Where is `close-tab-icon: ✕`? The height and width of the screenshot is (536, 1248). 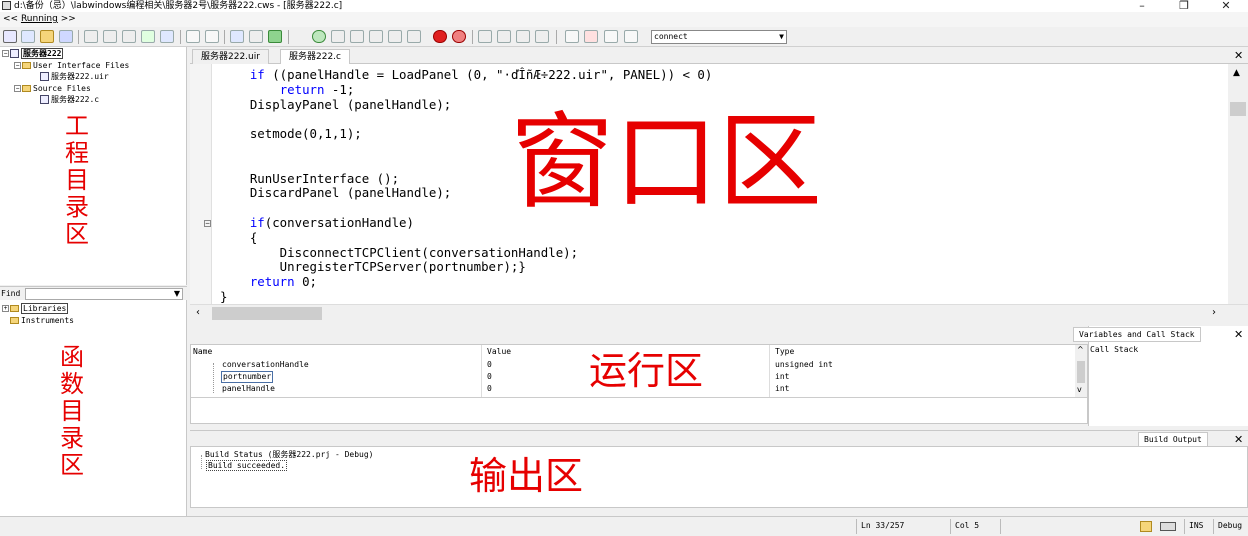
close-tab-icon: ✕ is located at coordinates (1238, 55).